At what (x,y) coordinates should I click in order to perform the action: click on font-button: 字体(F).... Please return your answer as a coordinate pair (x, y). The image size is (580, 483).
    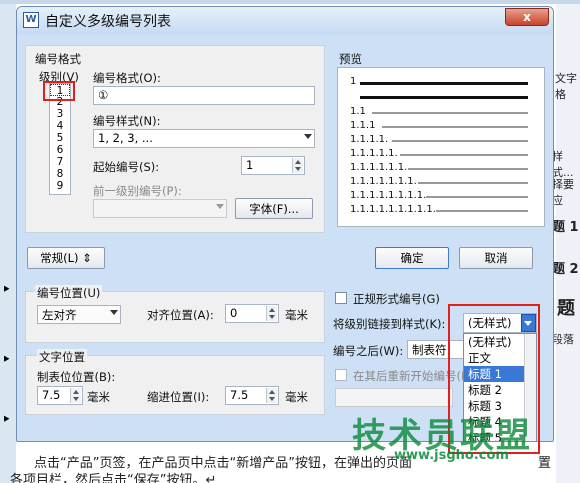
    Looking at the image, I should click on (274, 208).